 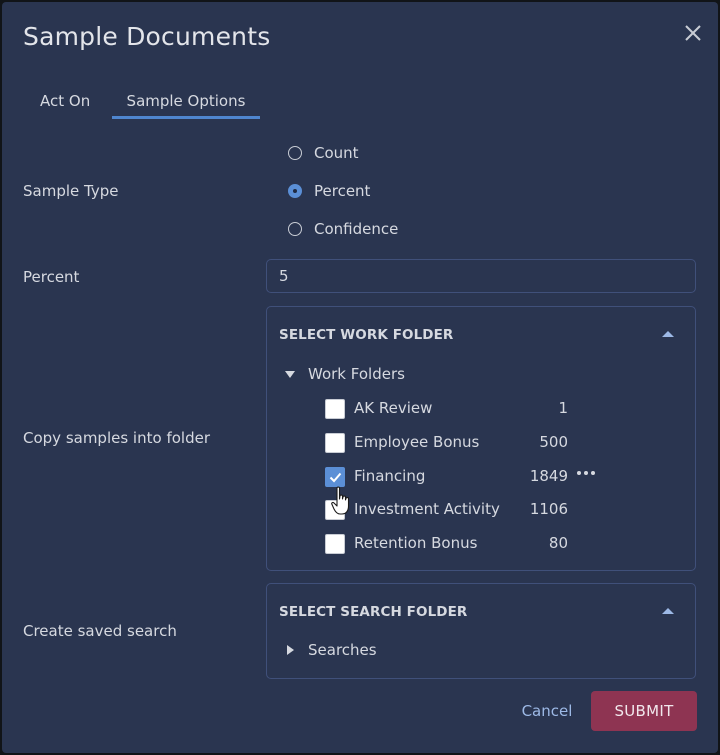 I want to click on tree-node-searches: Searches, so click(x=331, y=650).